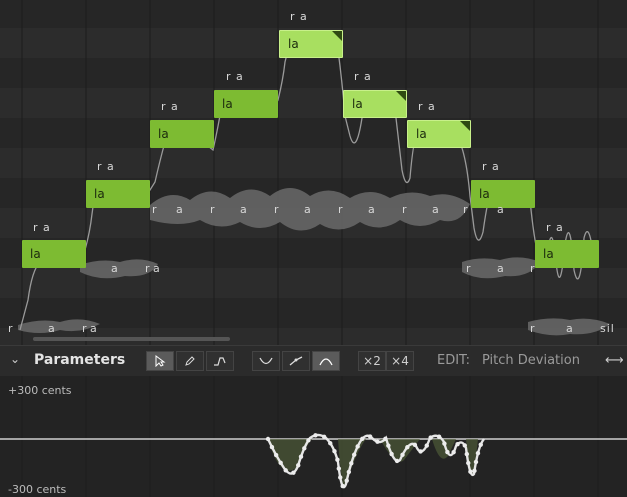 The image size is (627, 497). I want to click on zoom-x2-button: ×2, so click(372, 361).